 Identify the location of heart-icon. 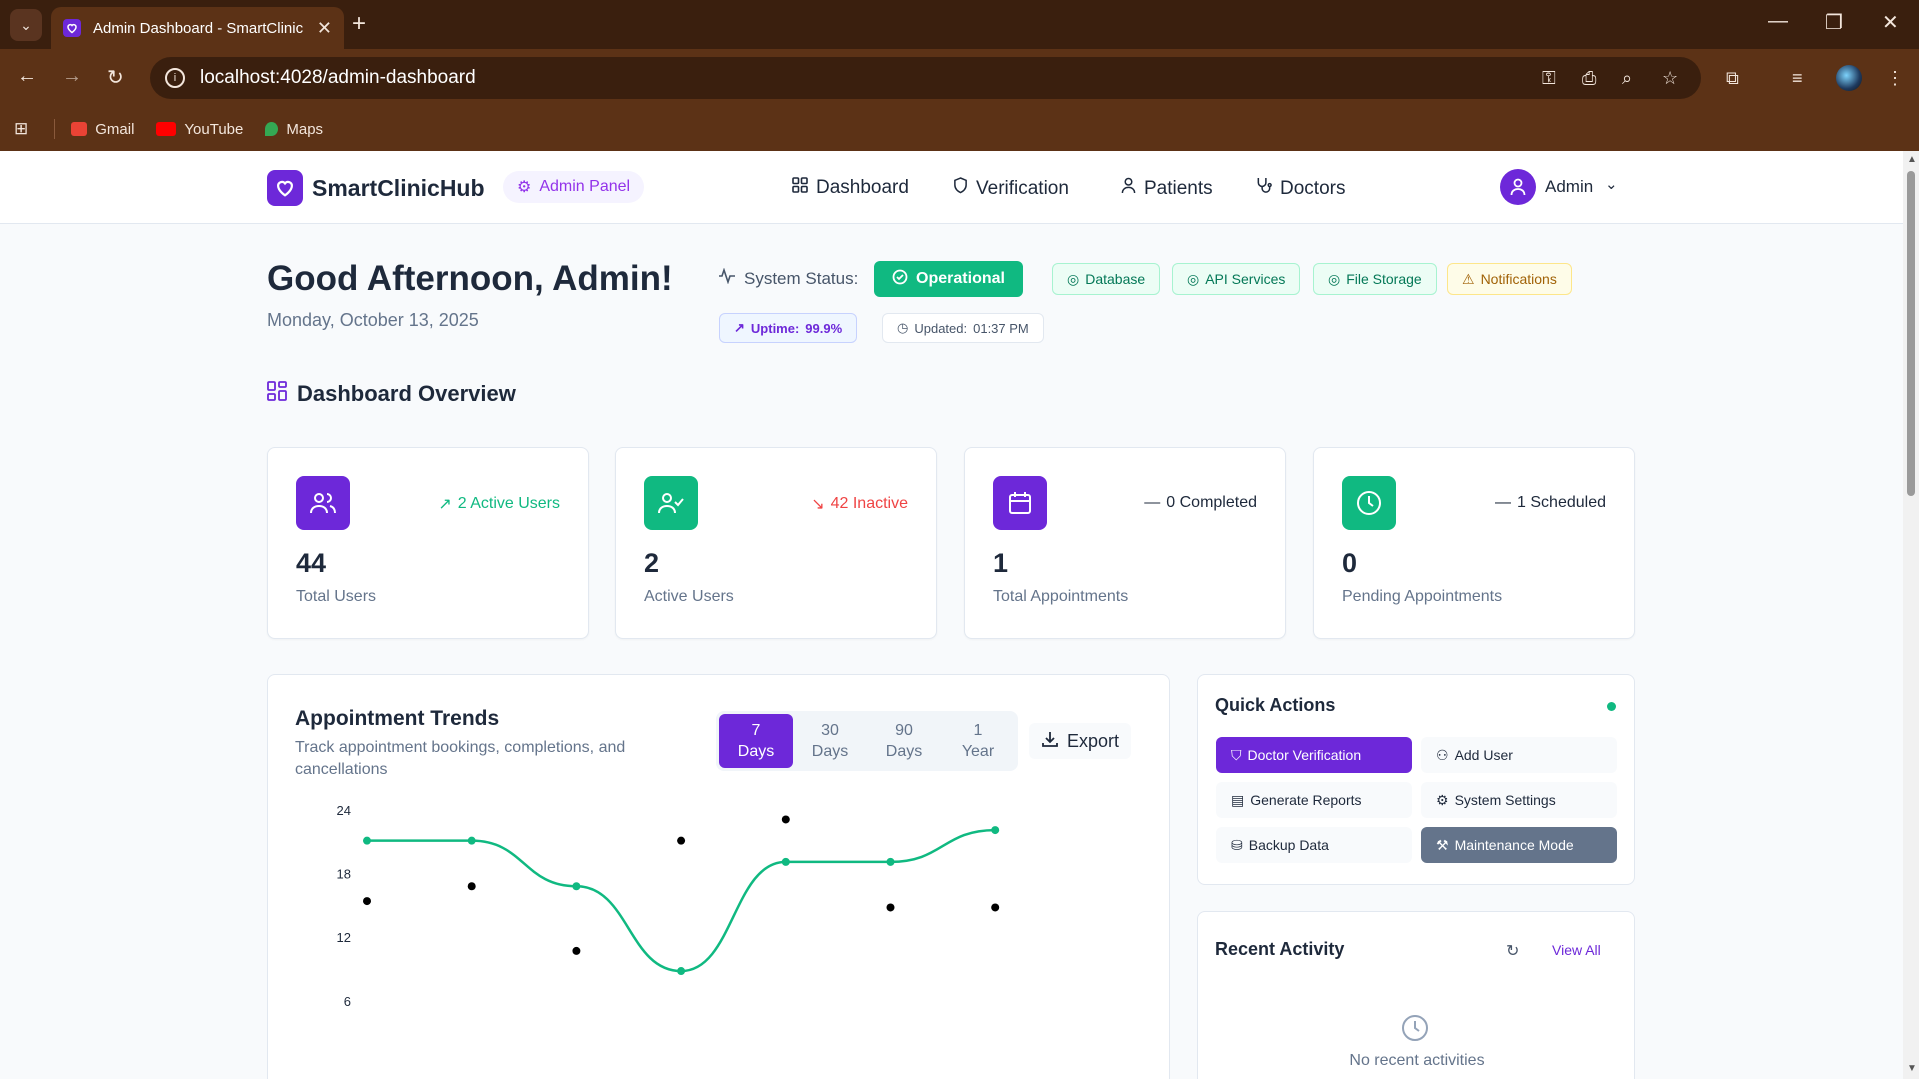
(72, 28).